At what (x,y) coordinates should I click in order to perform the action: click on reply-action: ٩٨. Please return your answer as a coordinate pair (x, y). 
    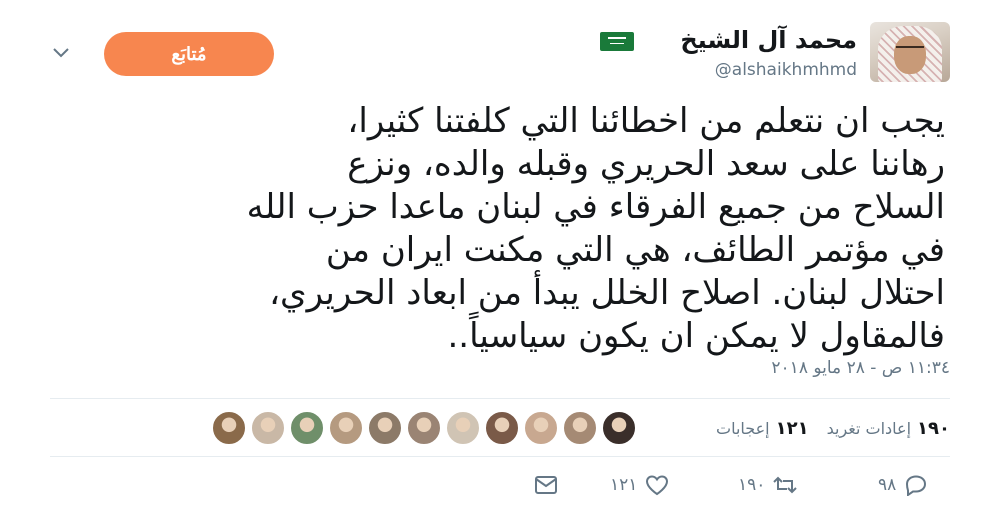
    Looking at the image, I should click on (903, 485).